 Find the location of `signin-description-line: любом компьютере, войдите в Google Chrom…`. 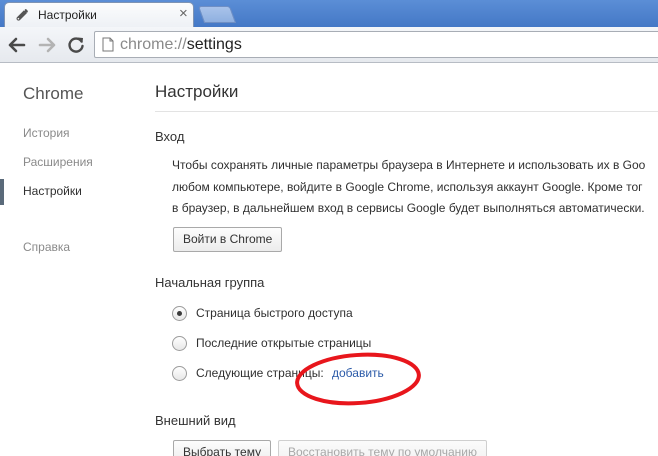

signin-description-line: любом компьютере, войдите в Google Chrom… is located at coordinates (407, 186).